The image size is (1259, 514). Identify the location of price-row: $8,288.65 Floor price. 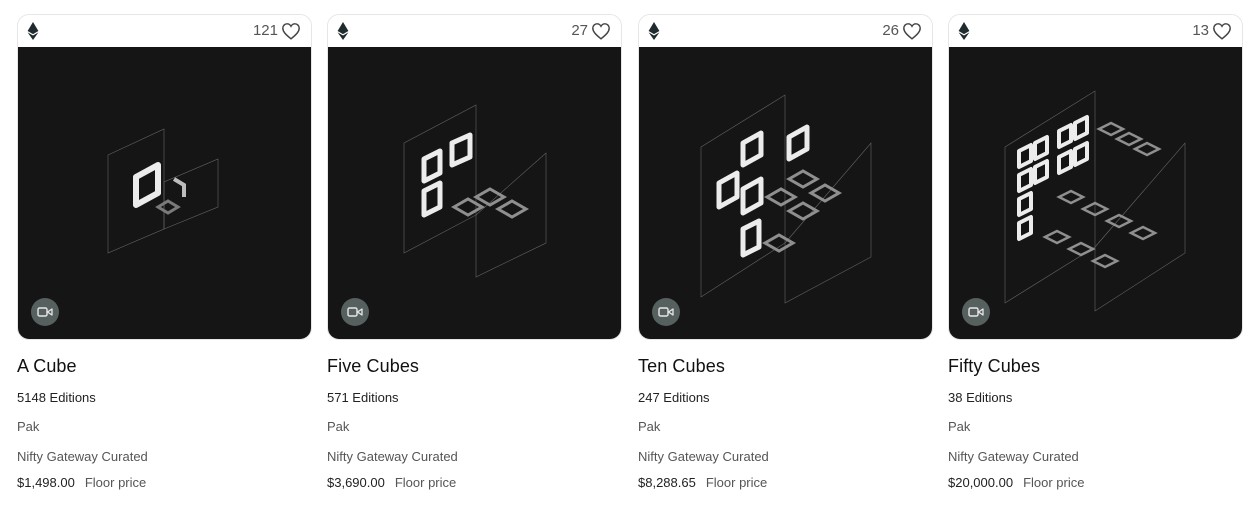
(702, 482).